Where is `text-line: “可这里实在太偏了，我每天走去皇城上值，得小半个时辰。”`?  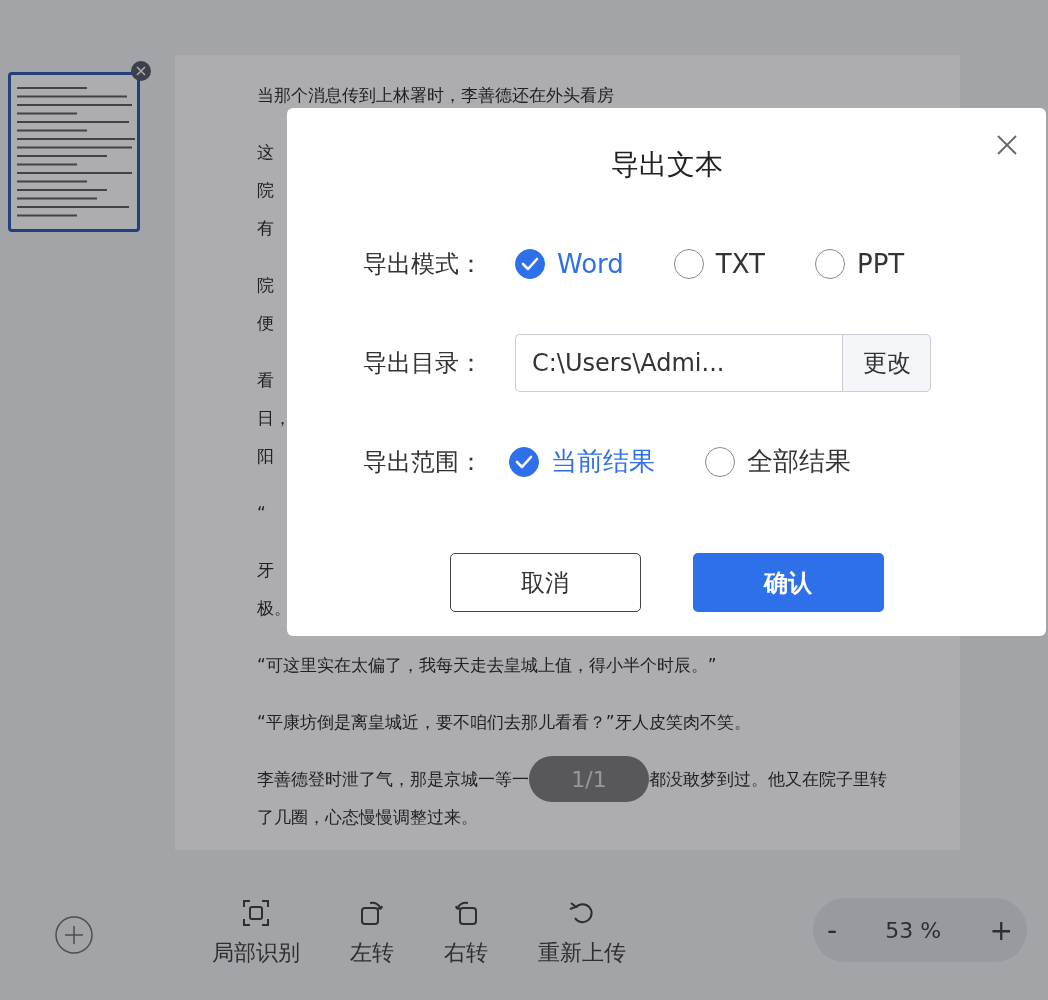
text-line: “可这里实在太偏了，我每天走去皇城上值，得小半个时辰。” is located at coordinates (487, 665).